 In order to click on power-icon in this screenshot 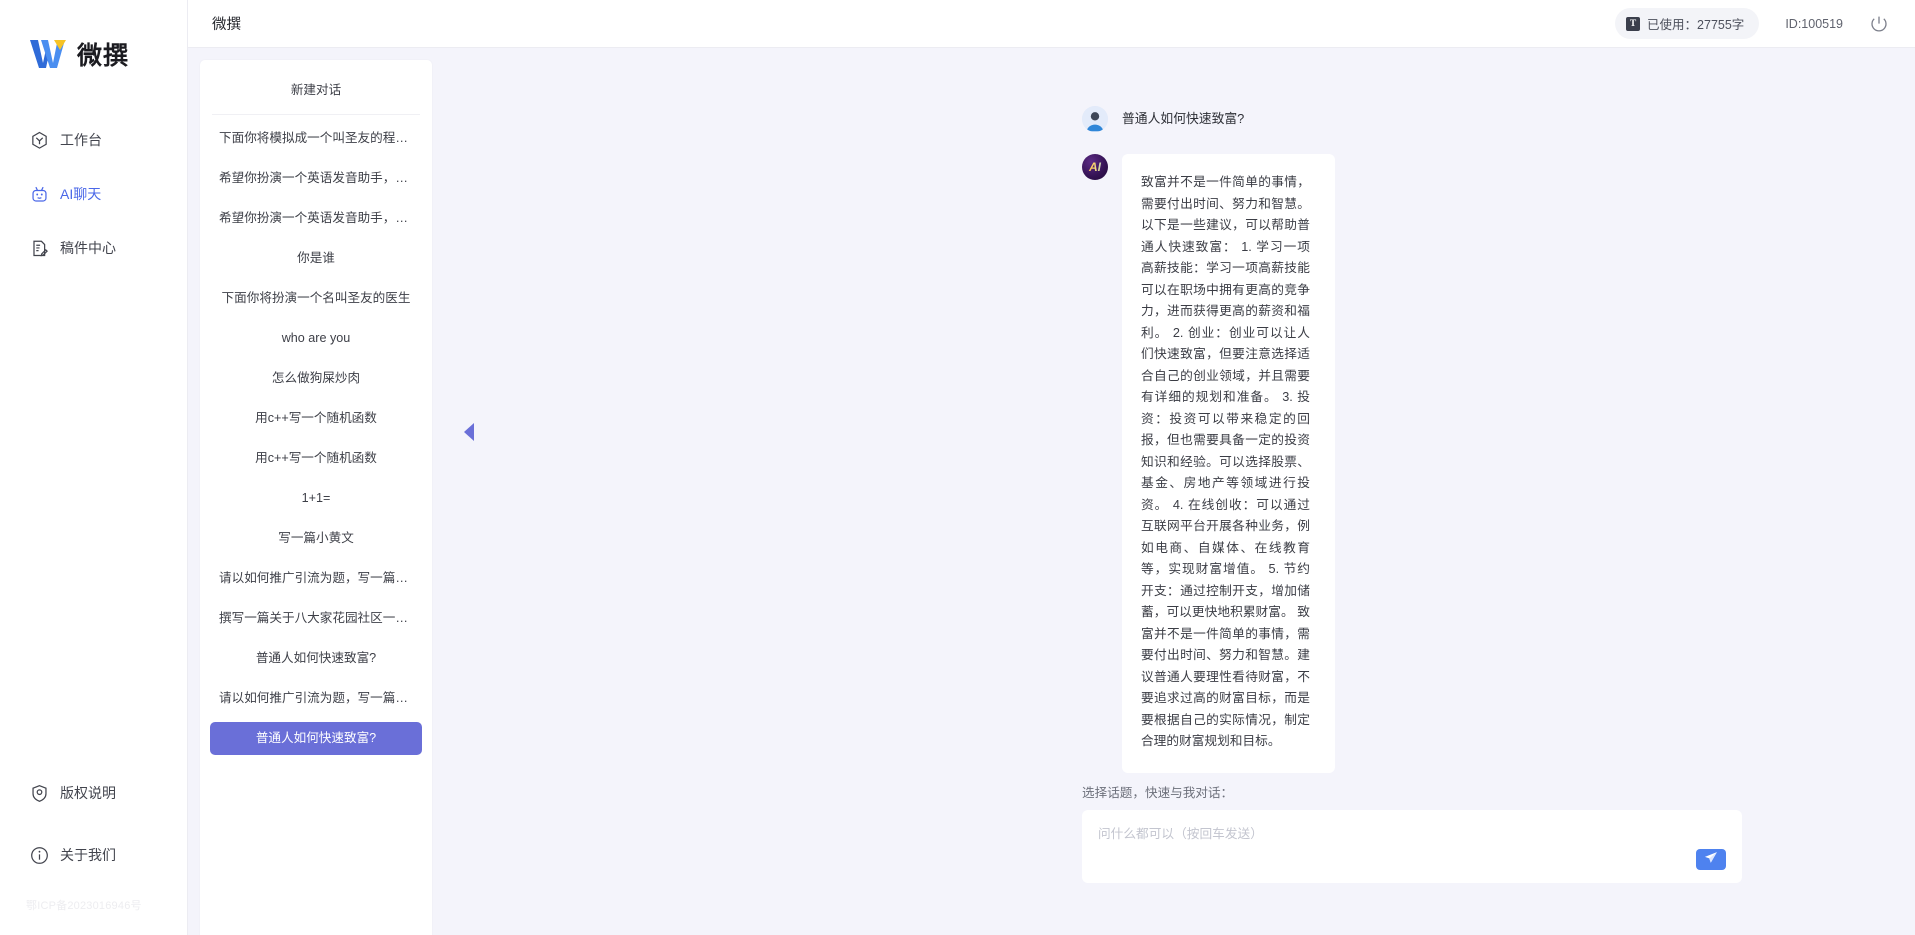, I will do `click(1879, 24)`.